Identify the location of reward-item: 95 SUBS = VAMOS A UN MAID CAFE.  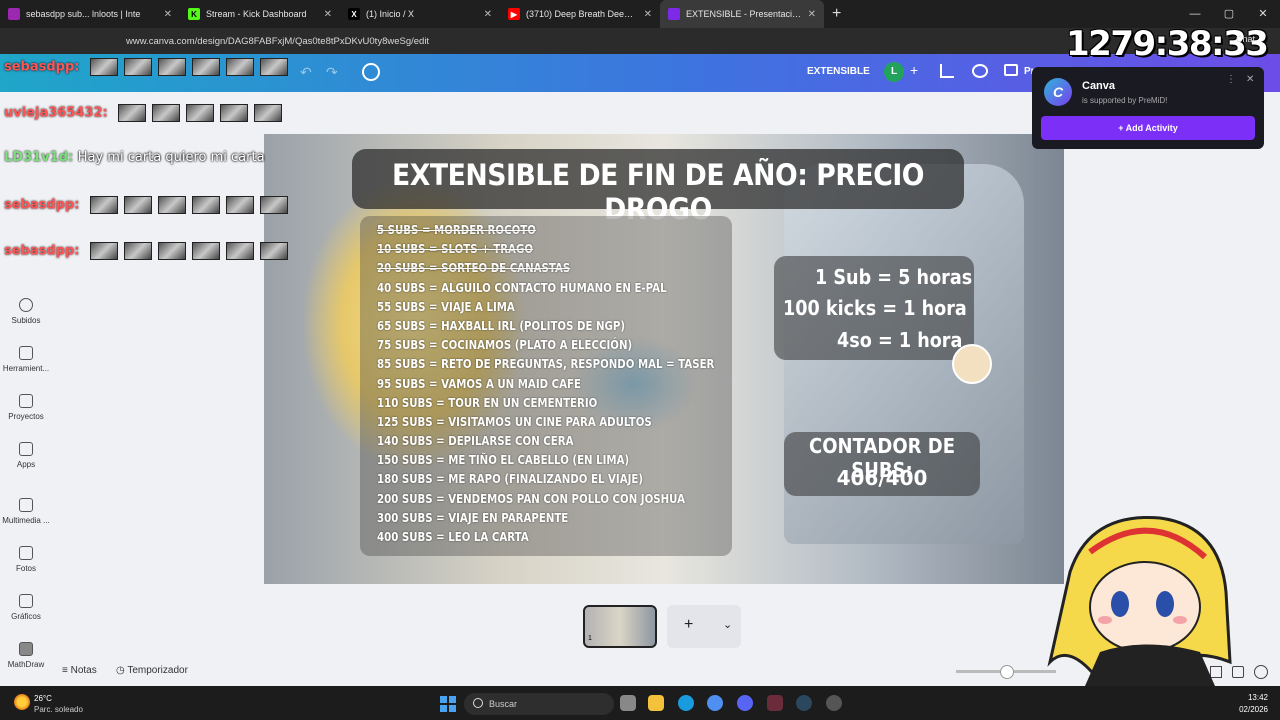
(545, 384).